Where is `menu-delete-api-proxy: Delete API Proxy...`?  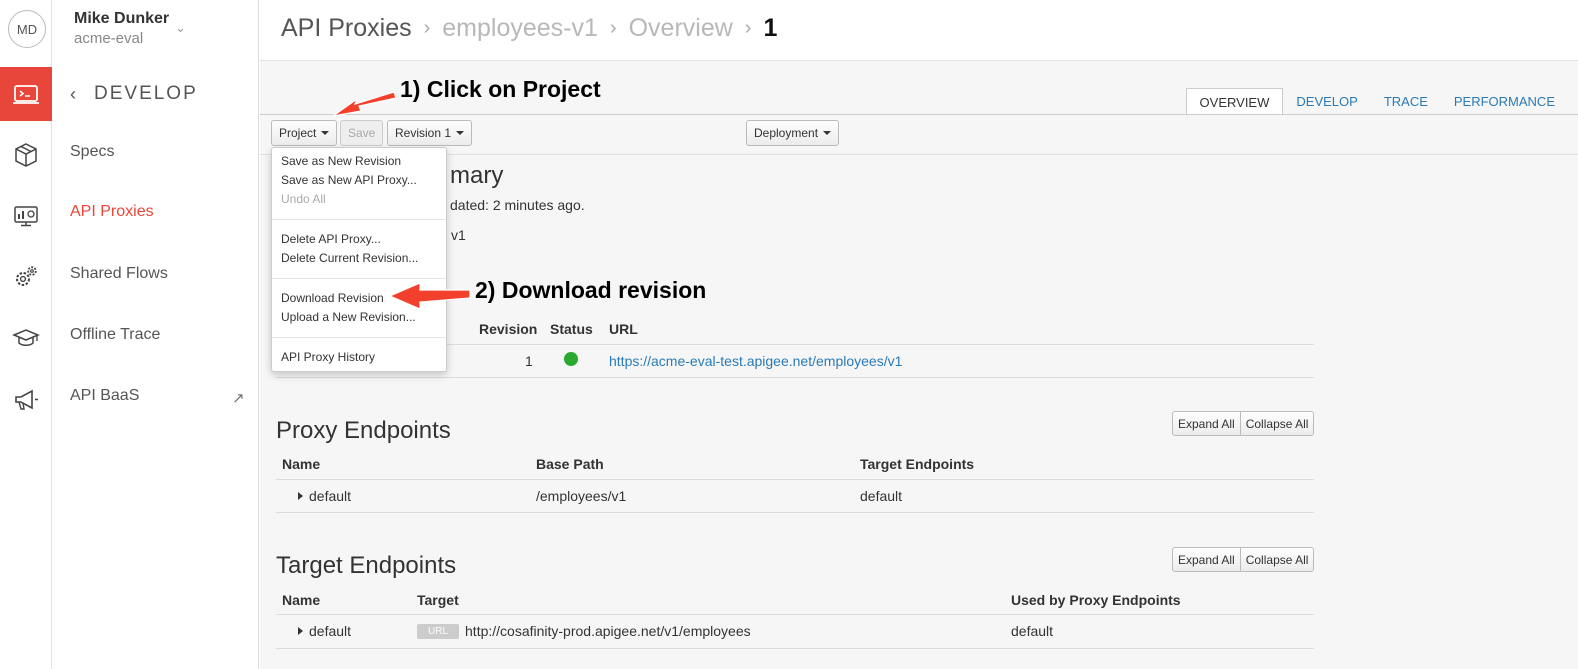
menu-delete-api-proxy: Delete API Proxy... is located at coordinates (359, 239).